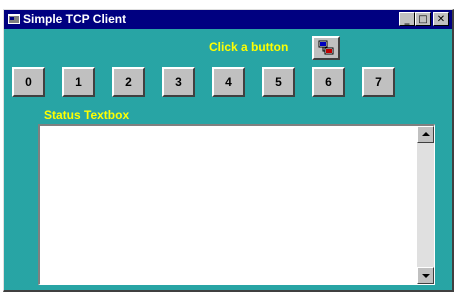 The width and height of the screenshot is (458, 294). Describe the element at coordinates (423, 19) in the screenshot. I see `maximize-button: □` at that location.